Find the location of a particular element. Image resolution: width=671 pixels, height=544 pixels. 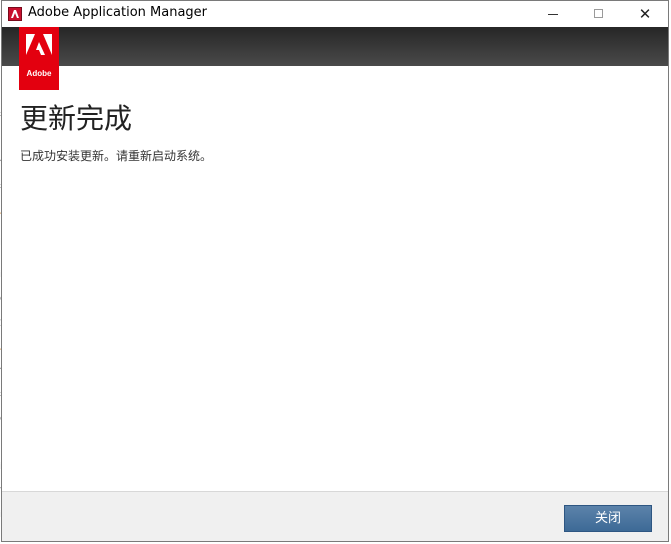

close-window-button: ✕ is located at coordinates (645, 14).